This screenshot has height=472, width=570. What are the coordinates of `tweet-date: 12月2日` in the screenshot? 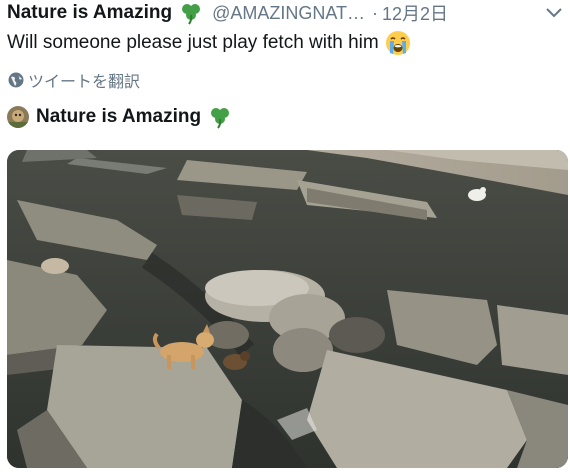 It's located at (415, 13).